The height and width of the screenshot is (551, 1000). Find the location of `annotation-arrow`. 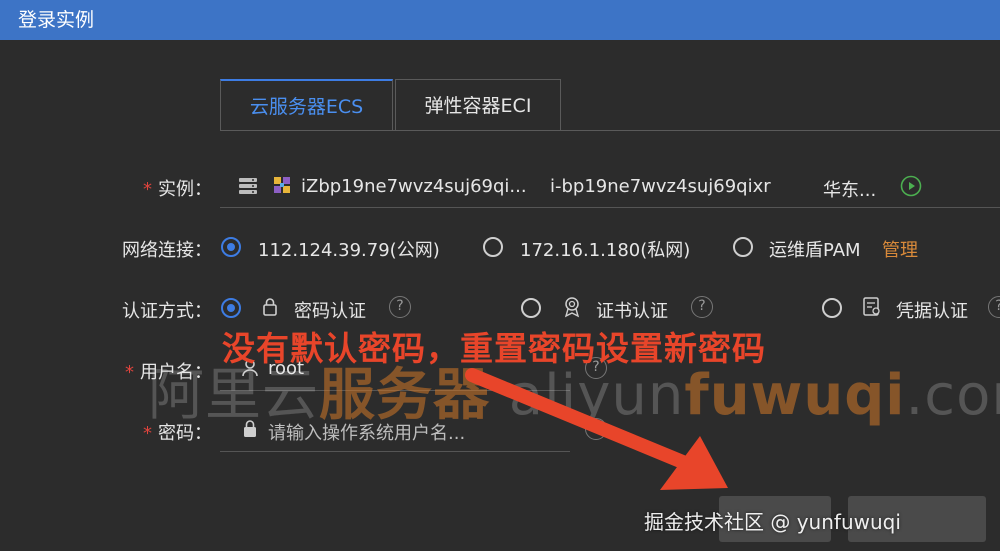

annotation-arrow is located at coordinates (596, 429).